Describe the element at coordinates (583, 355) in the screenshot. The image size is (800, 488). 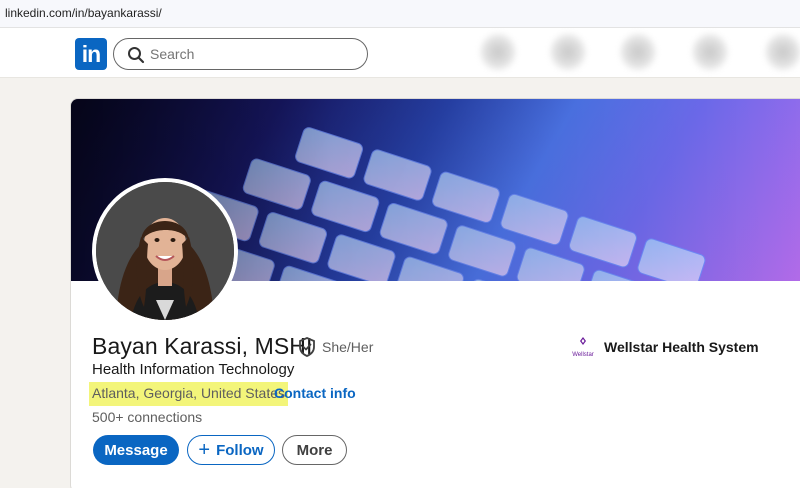
I see `company-logo-text: Wellstar` at that location.